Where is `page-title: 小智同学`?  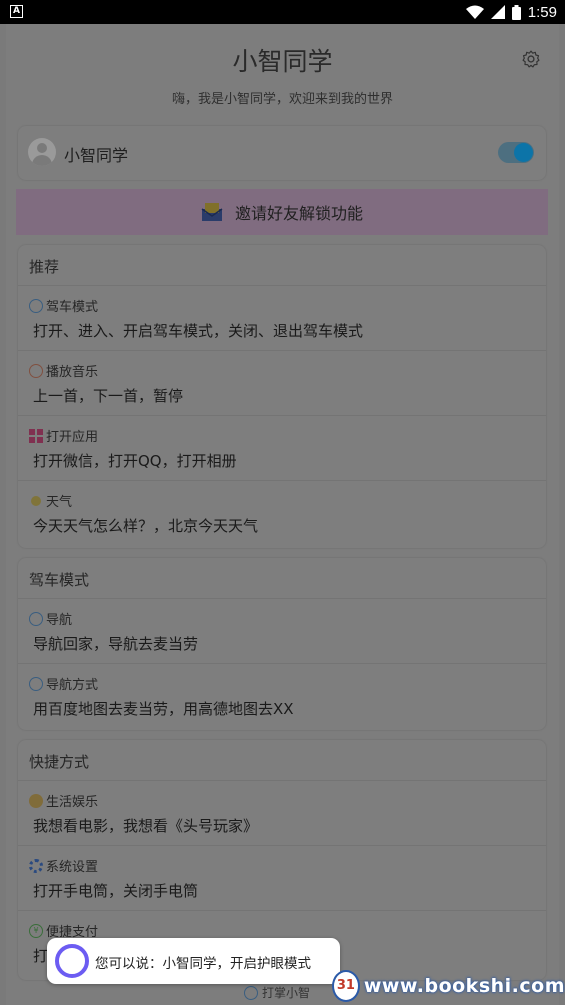
page-title: 小智同学 is located at coordinates (282, 61).